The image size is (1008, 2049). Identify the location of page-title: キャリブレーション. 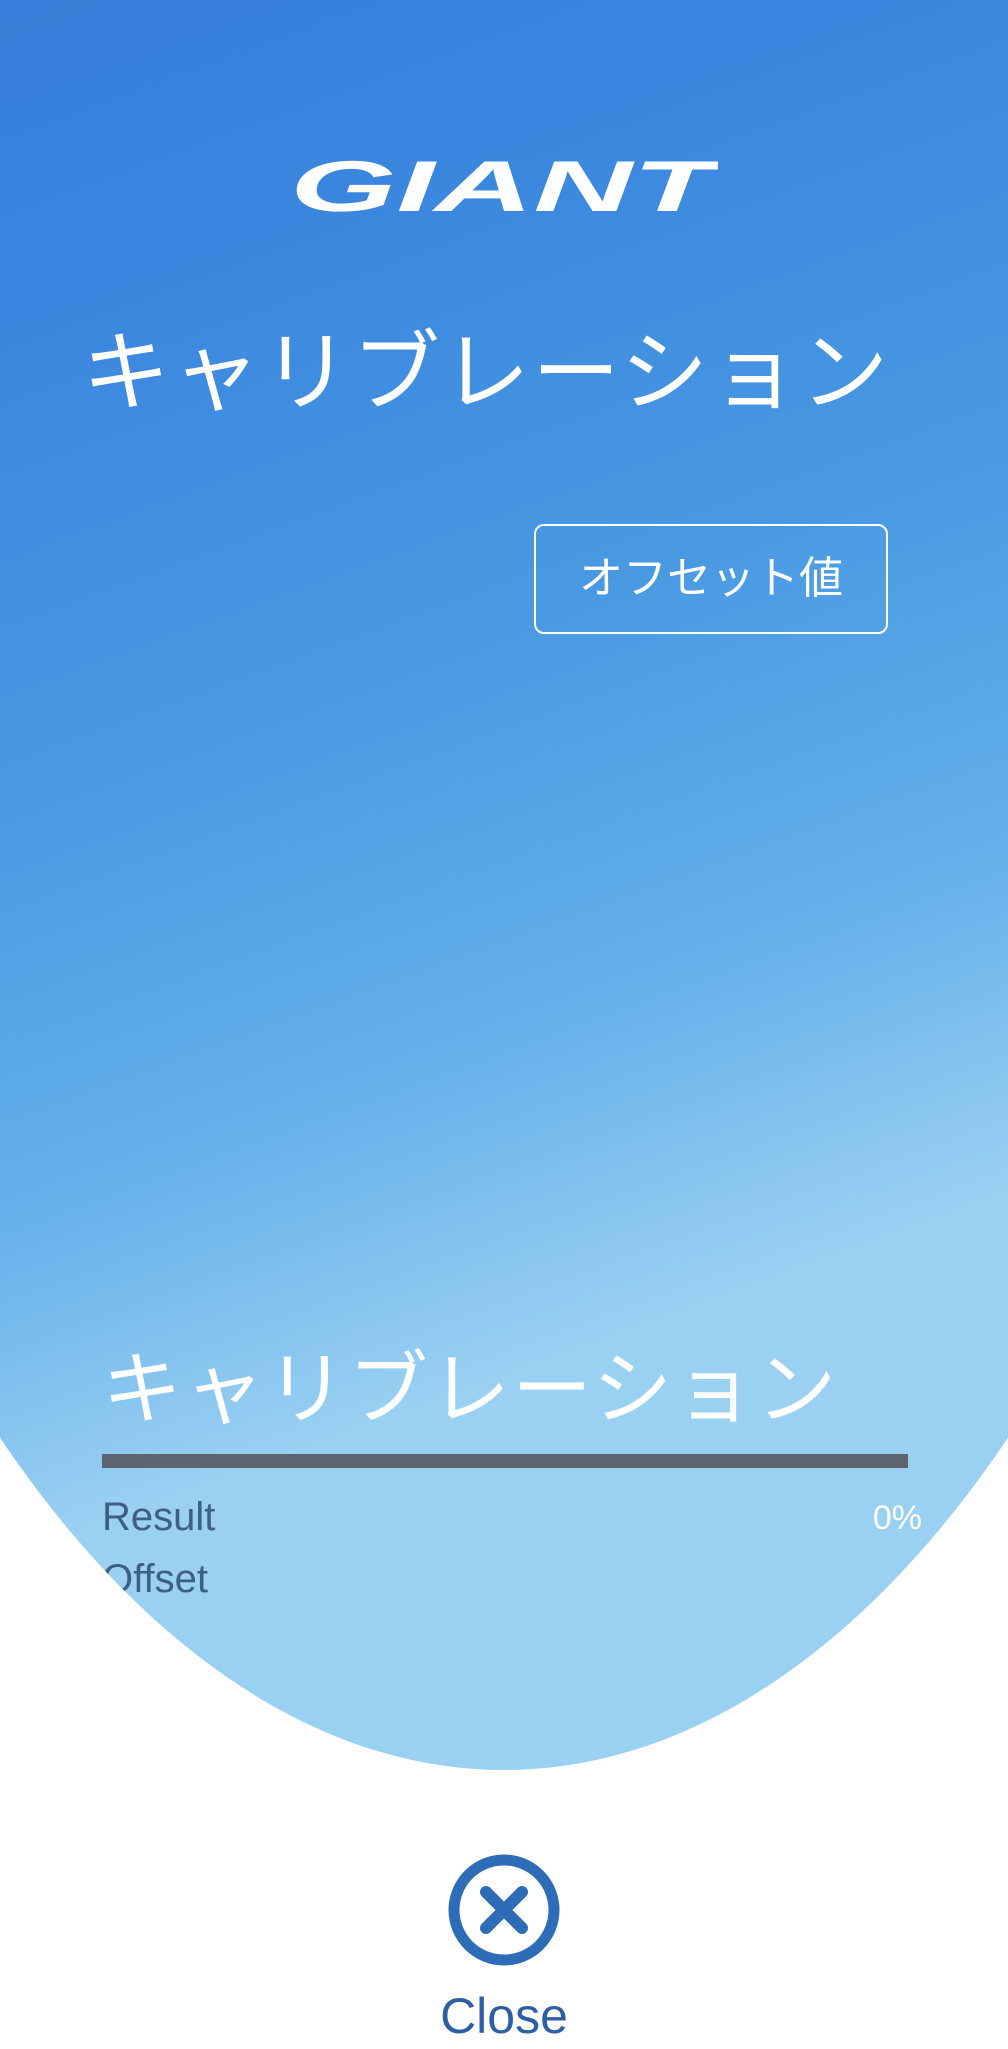
(486, 372).